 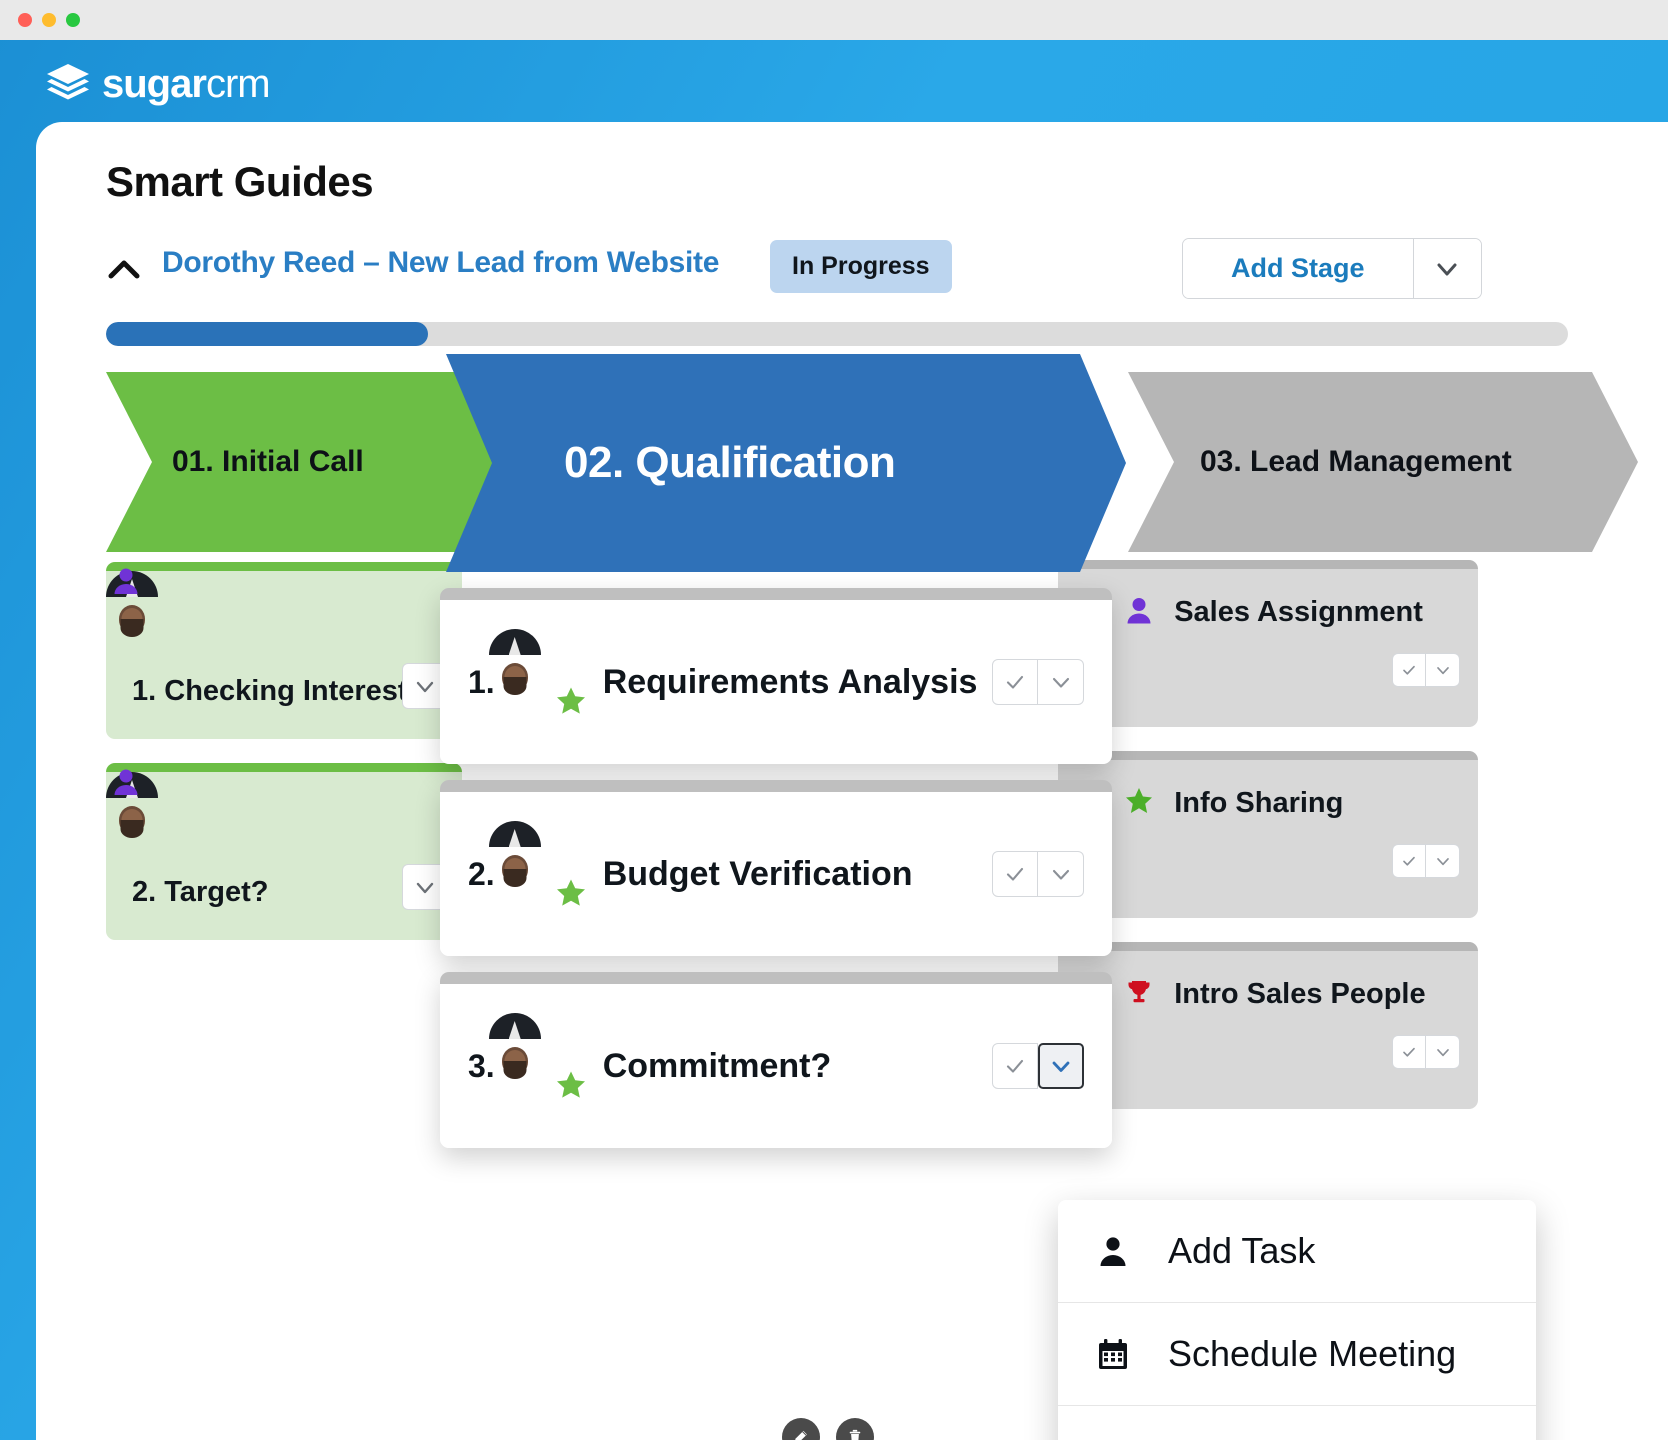 What do you see at coordinates (49, 20) in the screenshot?
I see `window-minimize-button` at bounding box center [49, 20].